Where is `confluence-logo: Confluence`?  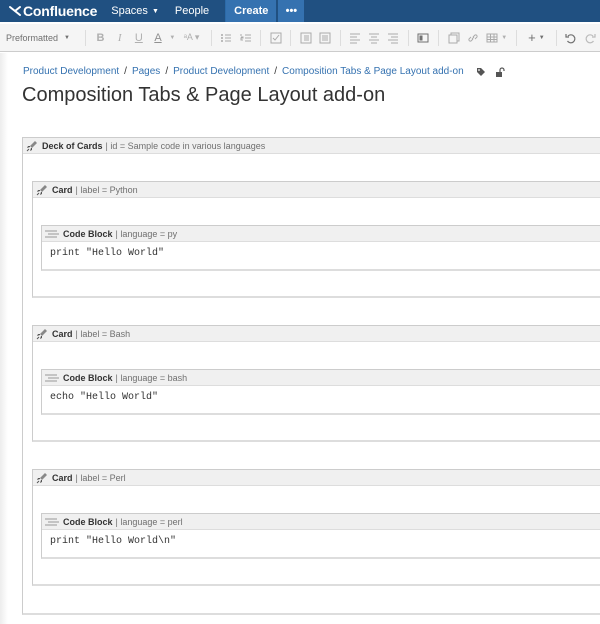 confluence-logo: Confluence is located at coordinates (52, 11).